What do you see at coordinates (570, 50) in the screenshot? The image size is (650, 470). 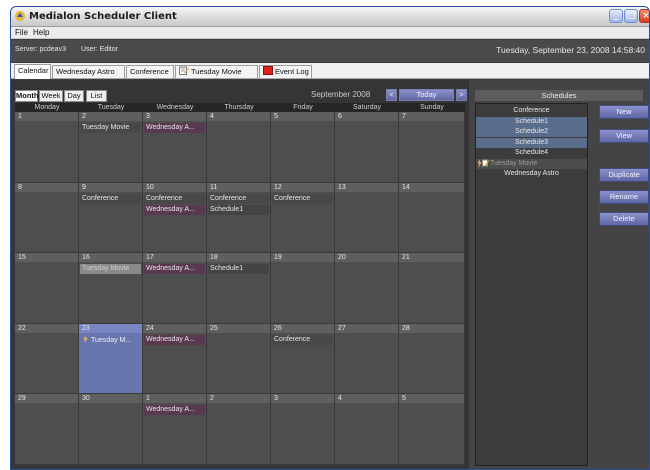 I see `current-datetime: Tuesday, September 23, 2008 14:58:40` at bounding box center [570, 50].